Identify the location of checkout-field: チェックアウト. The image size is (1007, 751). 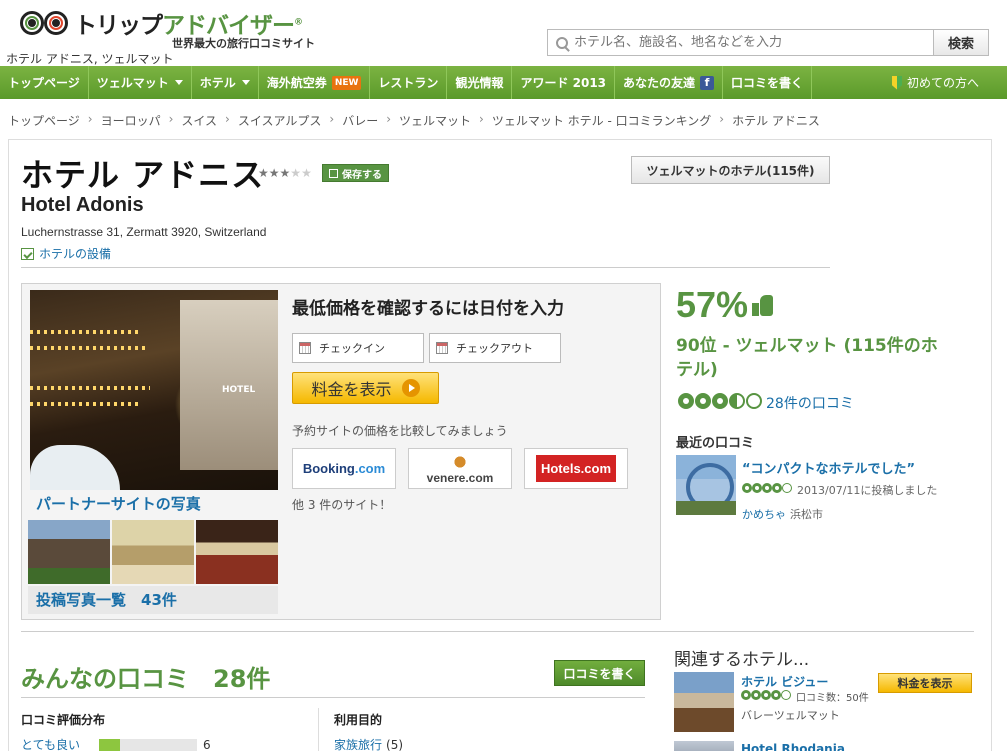
(495, 348).